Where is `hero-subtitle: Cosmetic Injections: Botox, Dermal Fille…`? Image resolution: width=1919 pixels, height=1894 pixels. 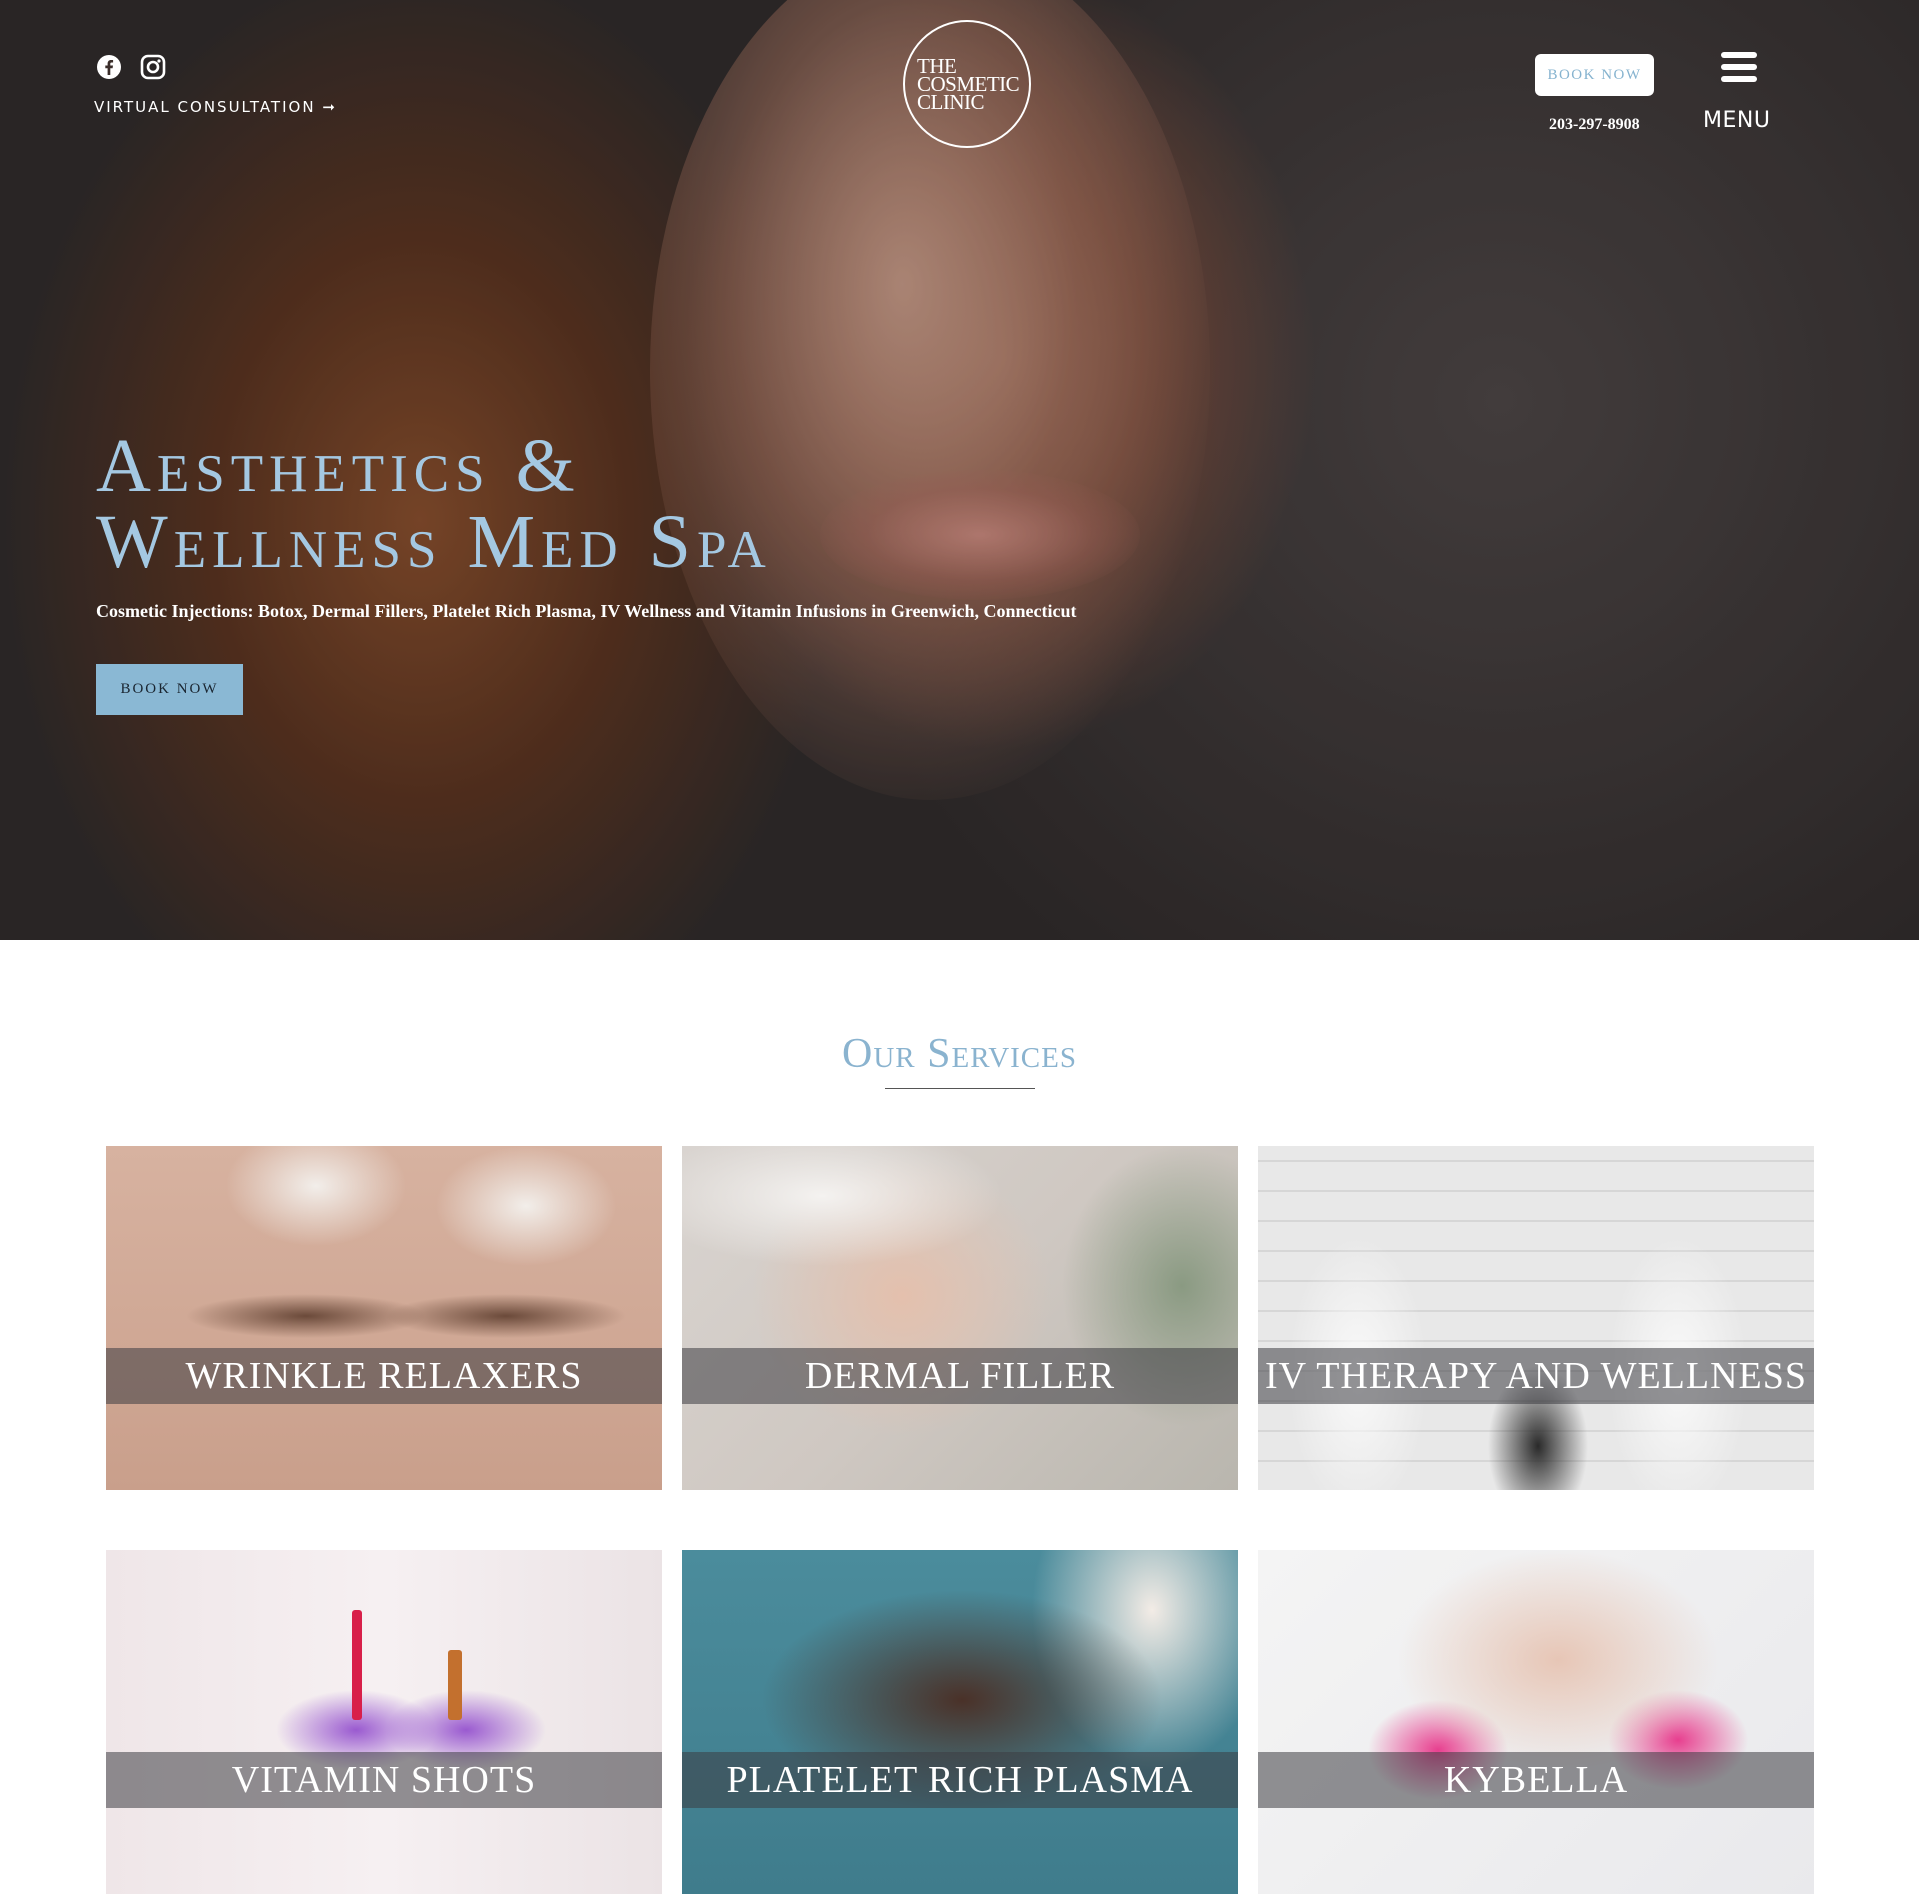
hero-subtitle: Cosmetic Injections: Botox, Dermal Fille… is located at coordinates (586, 611).